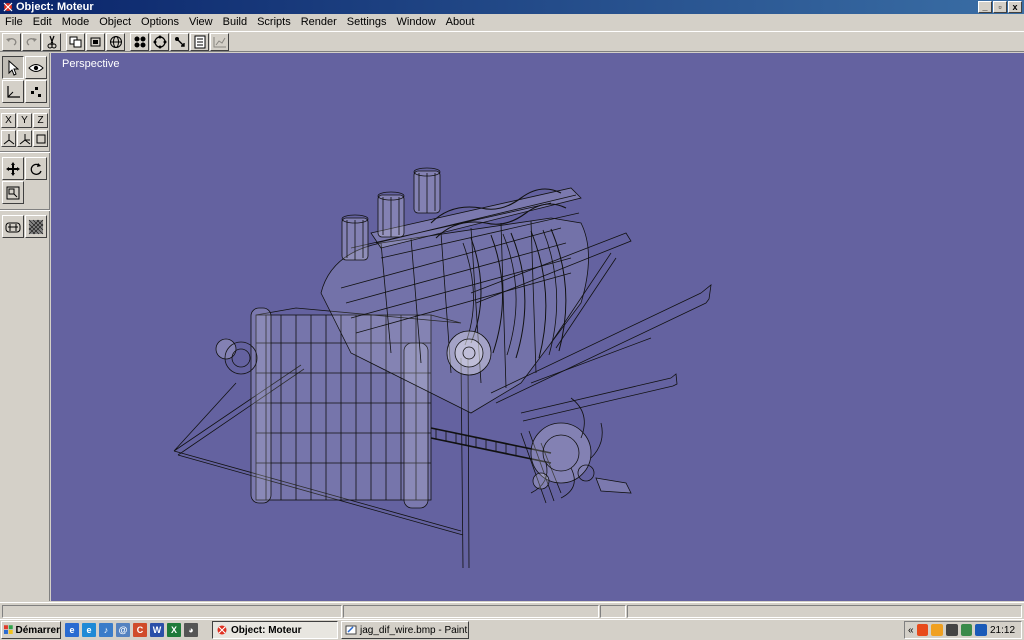 This screenshot has width=1024, height=640. What do you see at coordinates (922, 630) in the screenshot?
I see `tray-app-icon` at bounding box center [922, 630].